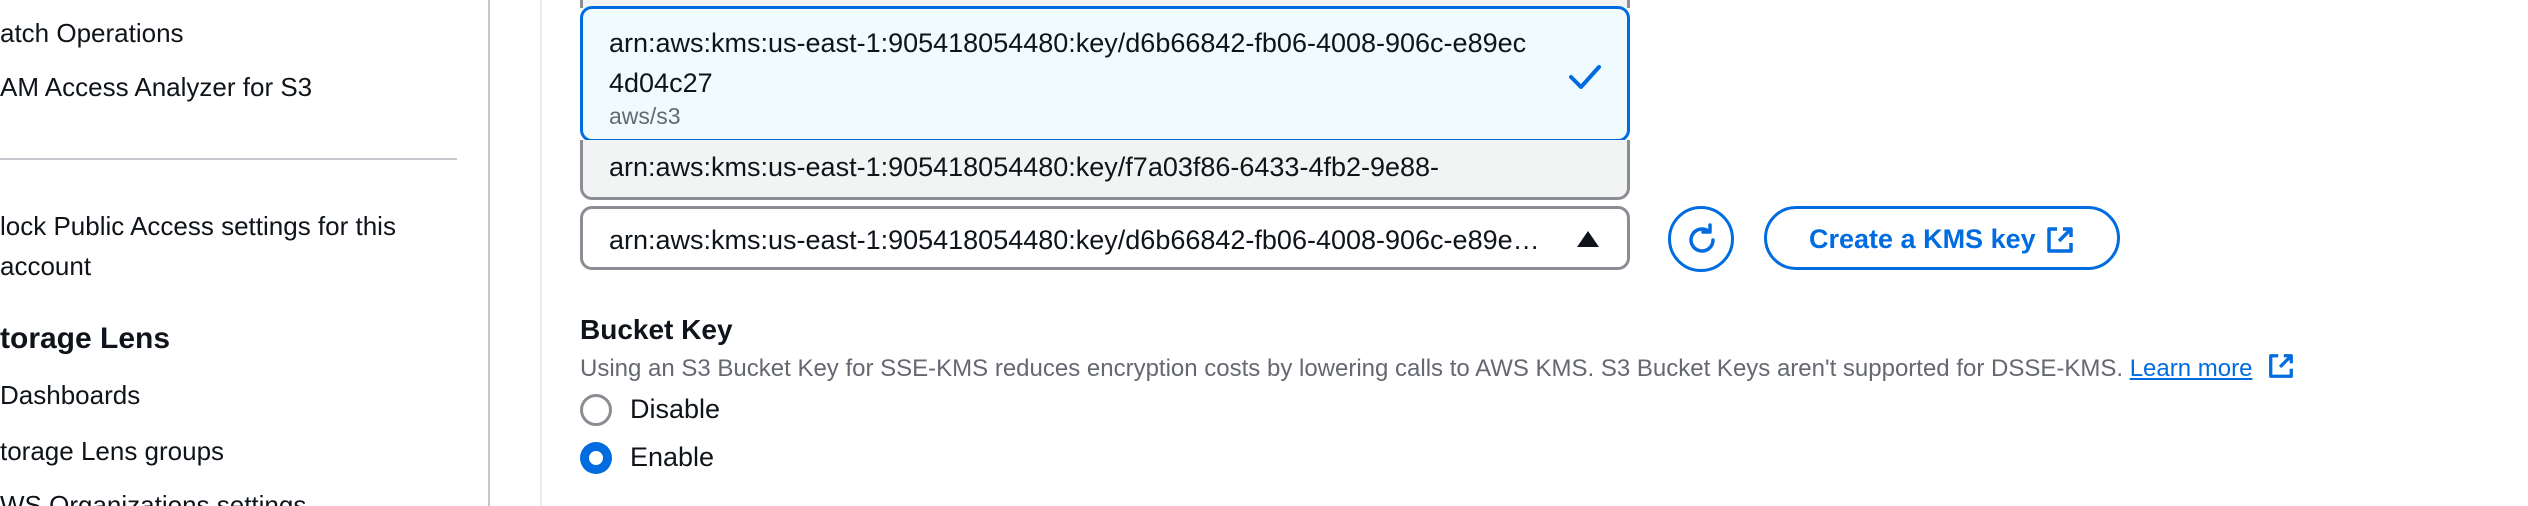  What do you see at coordinates (656, 329) in the screenshot?
I see `bucket-key-title: Bucket Key` at bounding box center [656, 329].